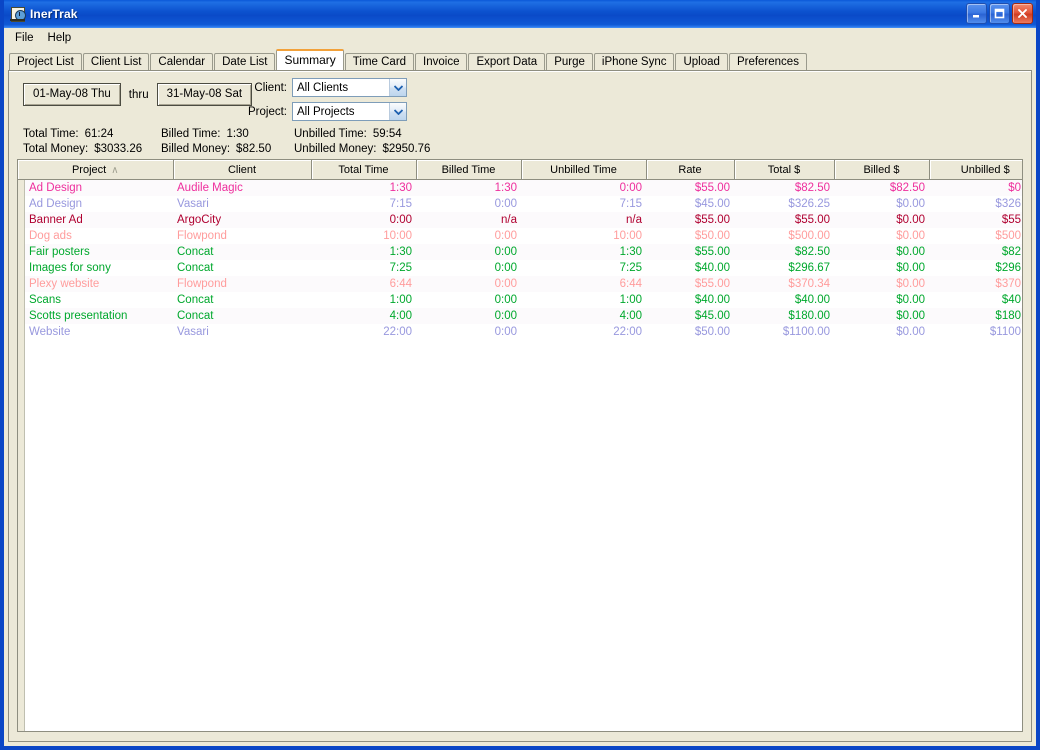  I want to click on cell-total-money: $55.00, so click(784, 220).